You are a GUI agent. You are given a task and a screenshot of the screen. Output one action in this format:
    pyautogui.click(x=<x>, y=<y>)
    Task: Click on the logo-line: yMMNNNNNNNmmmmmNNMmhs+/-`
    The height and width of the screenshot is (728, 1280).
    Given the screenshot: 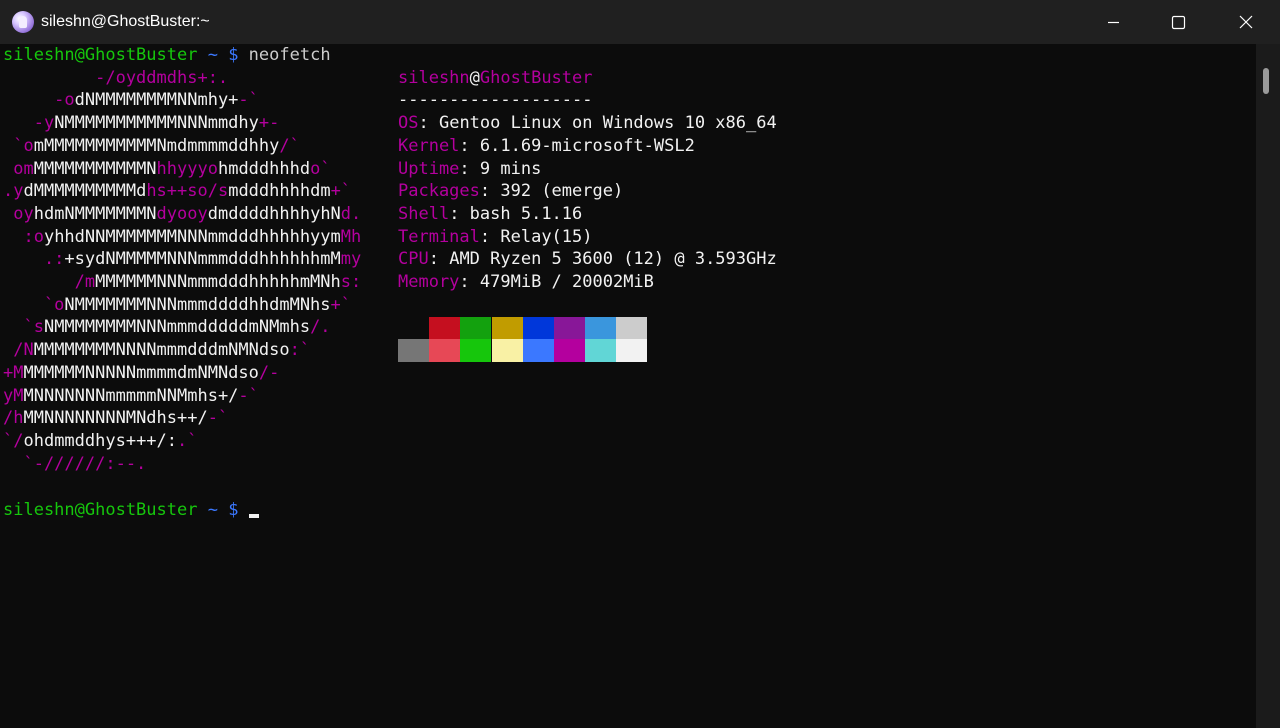 What is the action you would take?
    pyautogui.click(x=131, y=396)
    